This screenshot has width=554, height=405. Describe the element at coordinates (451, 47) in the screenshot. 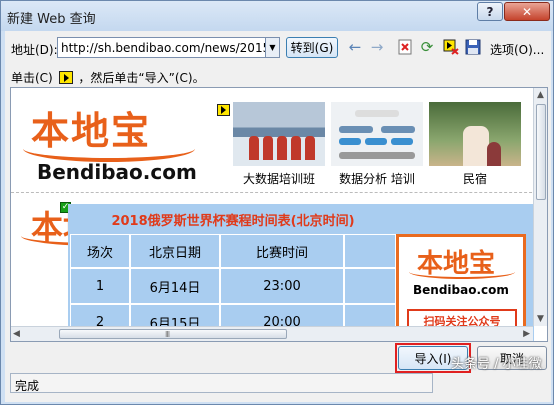

I see `hide-icons-icon` at that location.